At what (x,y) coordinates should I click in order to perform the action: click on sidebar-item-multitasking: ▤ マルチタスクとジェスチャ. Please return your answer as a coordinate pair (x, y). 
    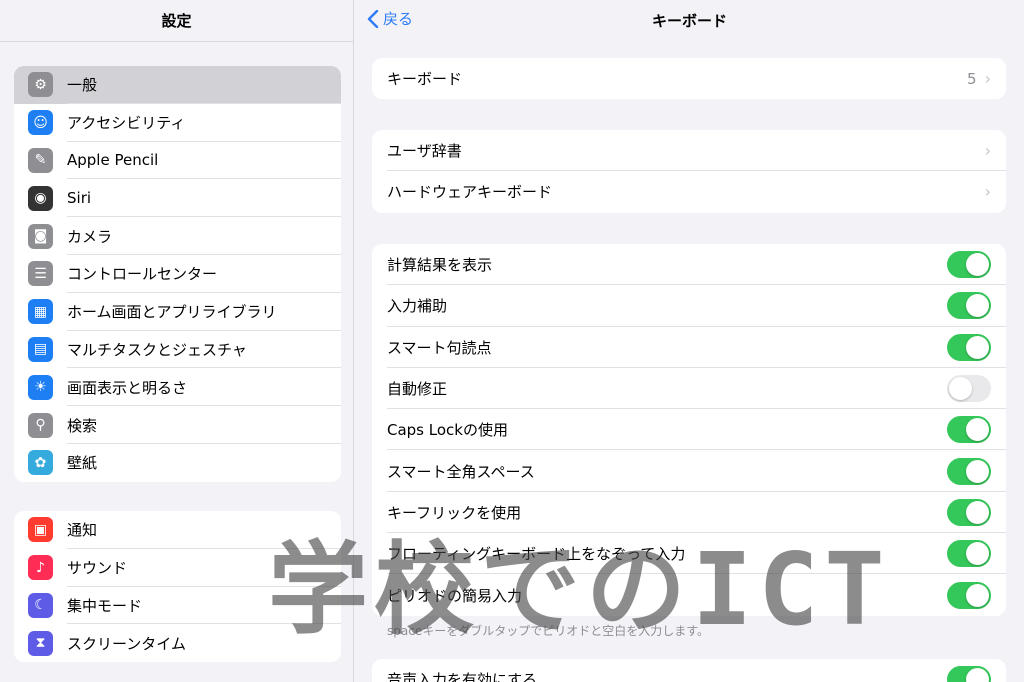
    Looking at the image, I should click on (177, 350).